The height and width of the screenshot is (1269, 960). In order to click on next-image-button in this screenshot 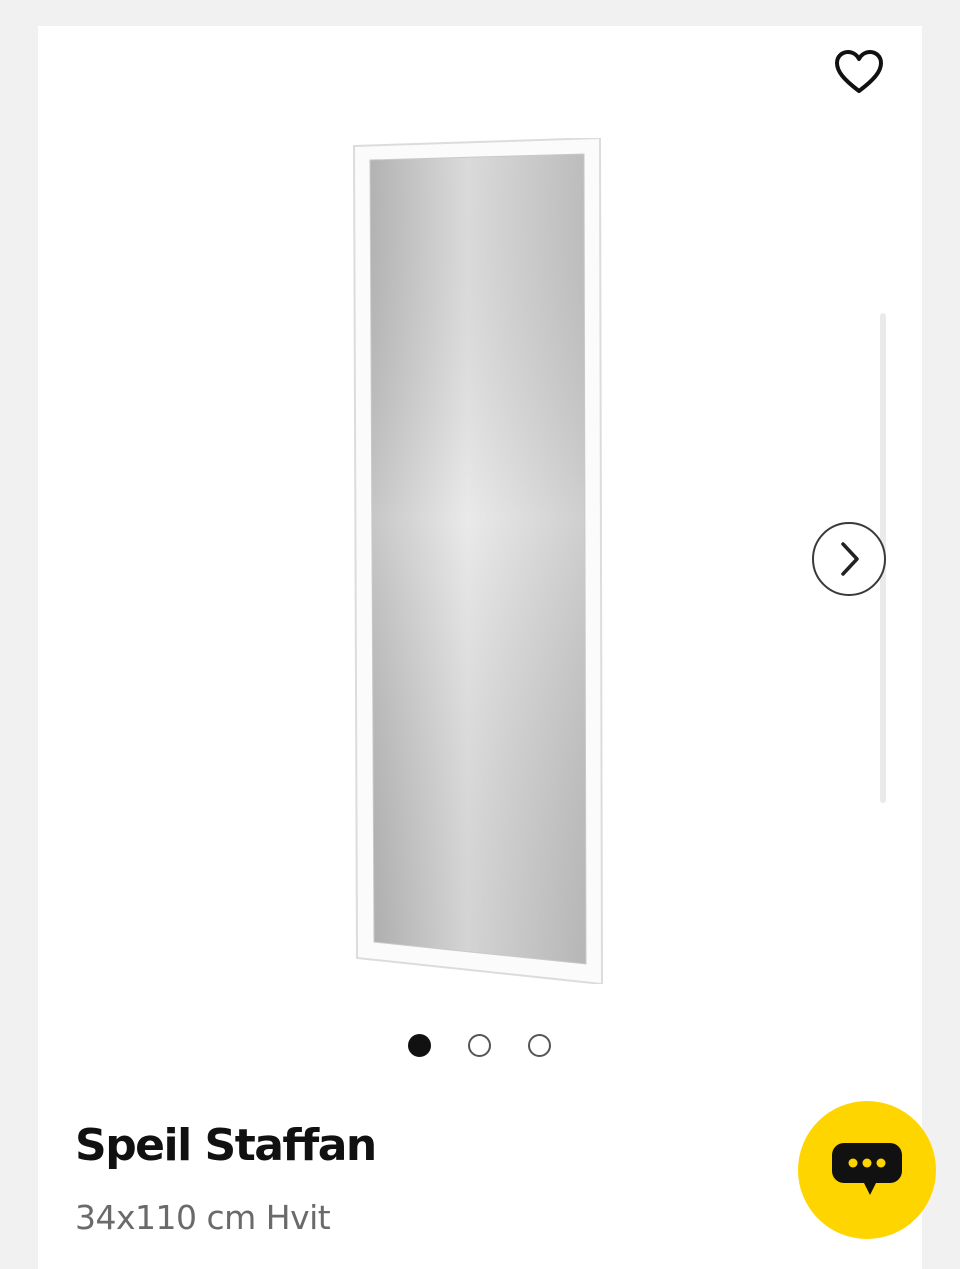, I will do `click(849, 559)`.